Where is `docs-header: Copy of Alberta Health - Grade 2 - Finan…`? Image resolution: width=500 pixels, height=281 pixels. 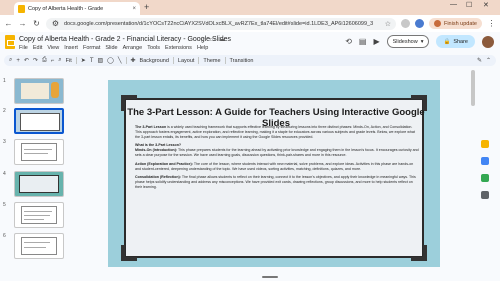 docs-header: Copy of Alberta Health - Grade 2 - Finan… is located at coordinates (250, 43).